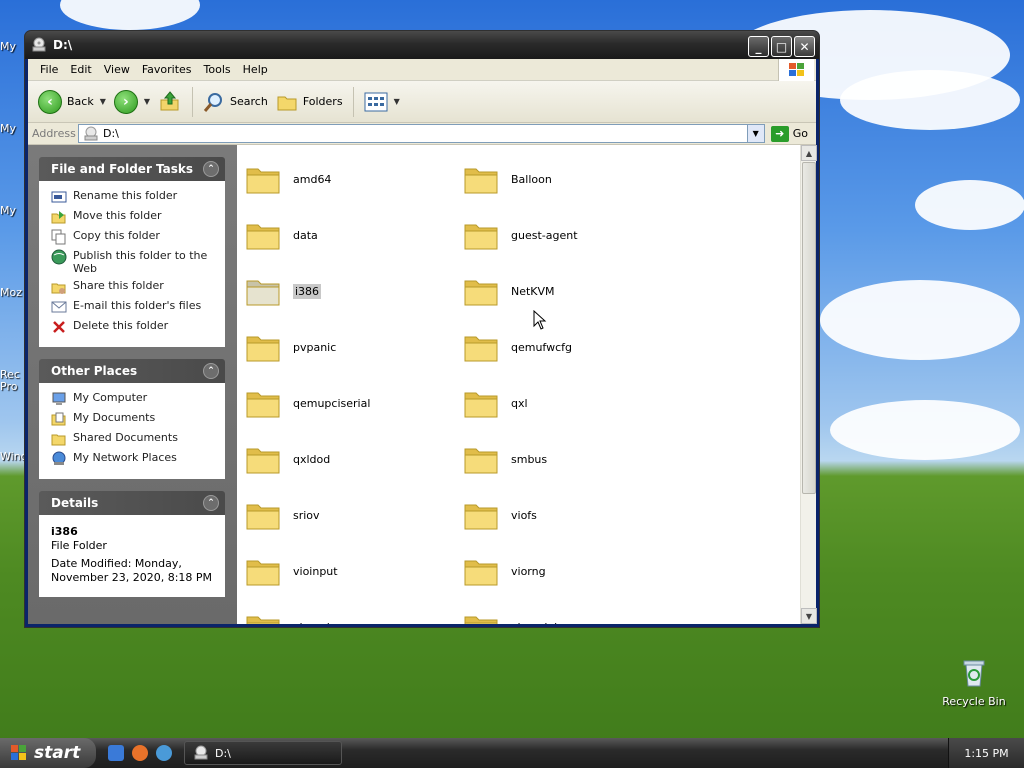  What do you see at coordinates (134, 217) in the screenshot?
I see `task-move-folder: Move this folder` at bounding box center [134, 217].